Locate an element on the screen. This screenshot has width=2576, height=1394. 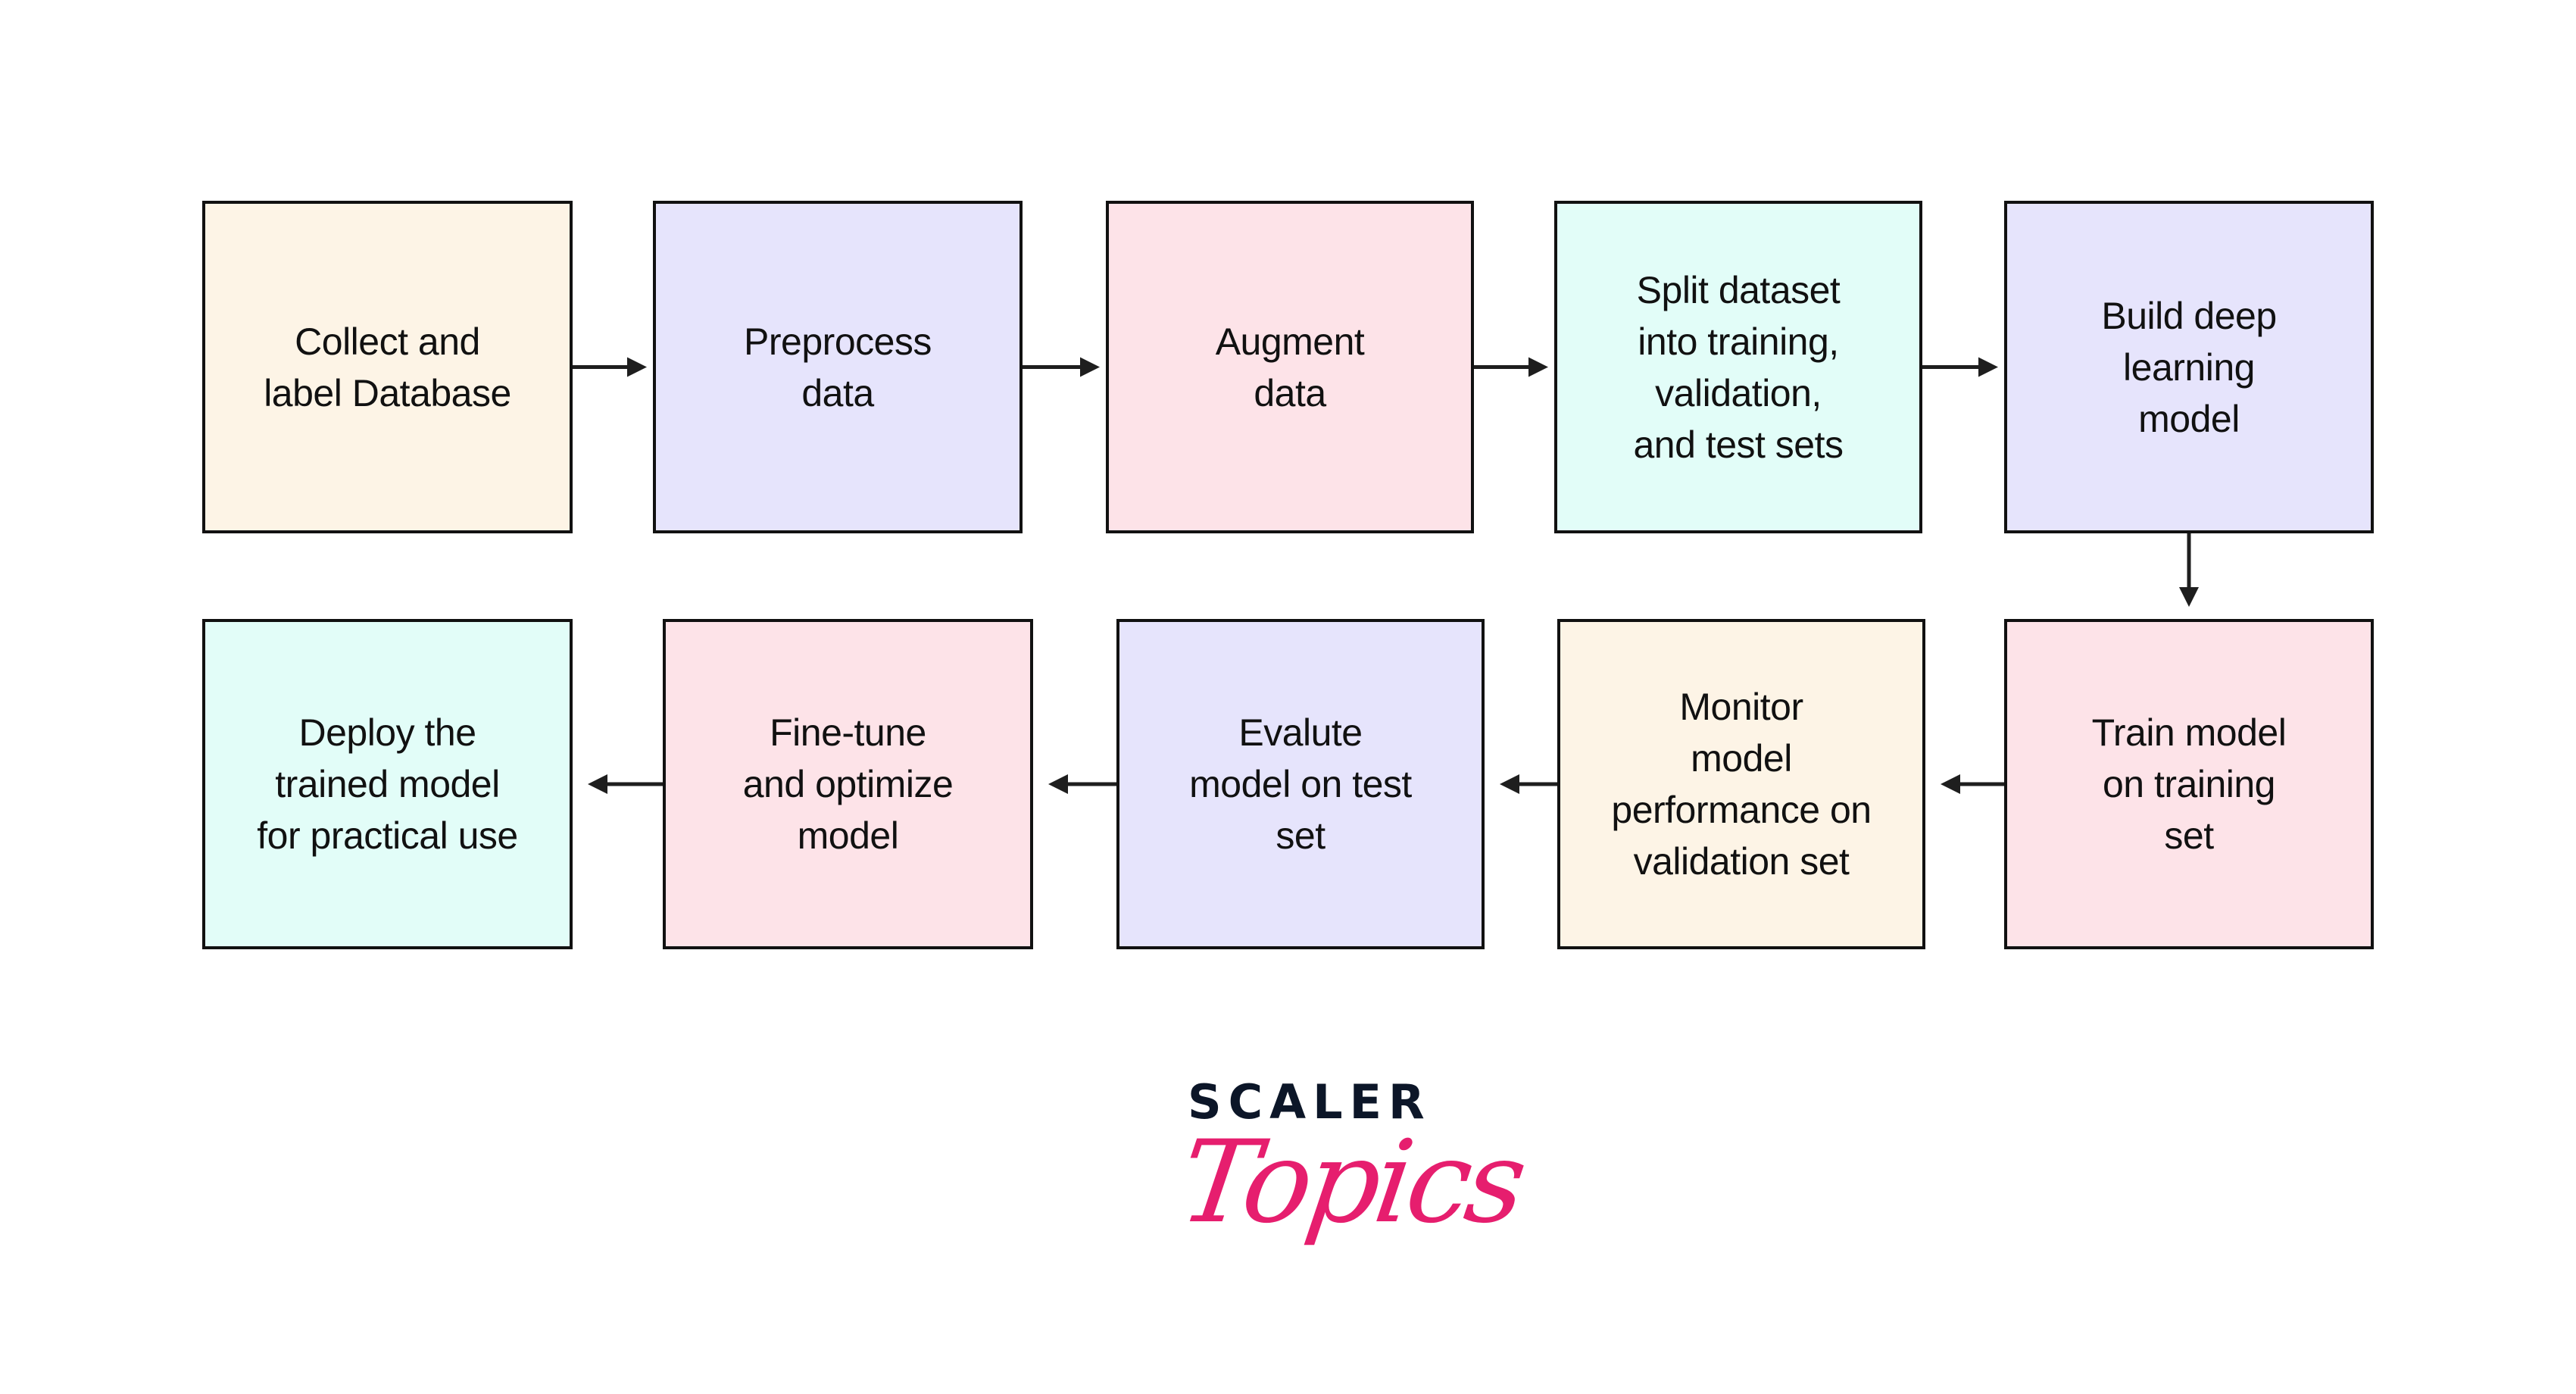
step-label: Fine-tune and optimize model is located at coordinates (848, 784).